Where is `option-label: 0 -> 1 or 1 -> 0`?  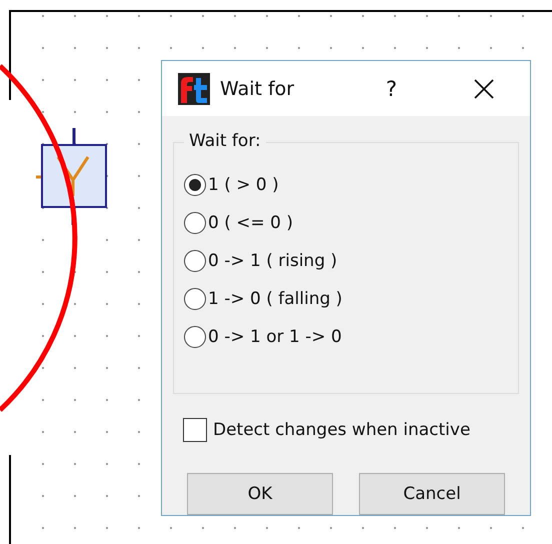 option-label: 0 -> 1 or 1 -> 0 is located at coordinates (275, 337).